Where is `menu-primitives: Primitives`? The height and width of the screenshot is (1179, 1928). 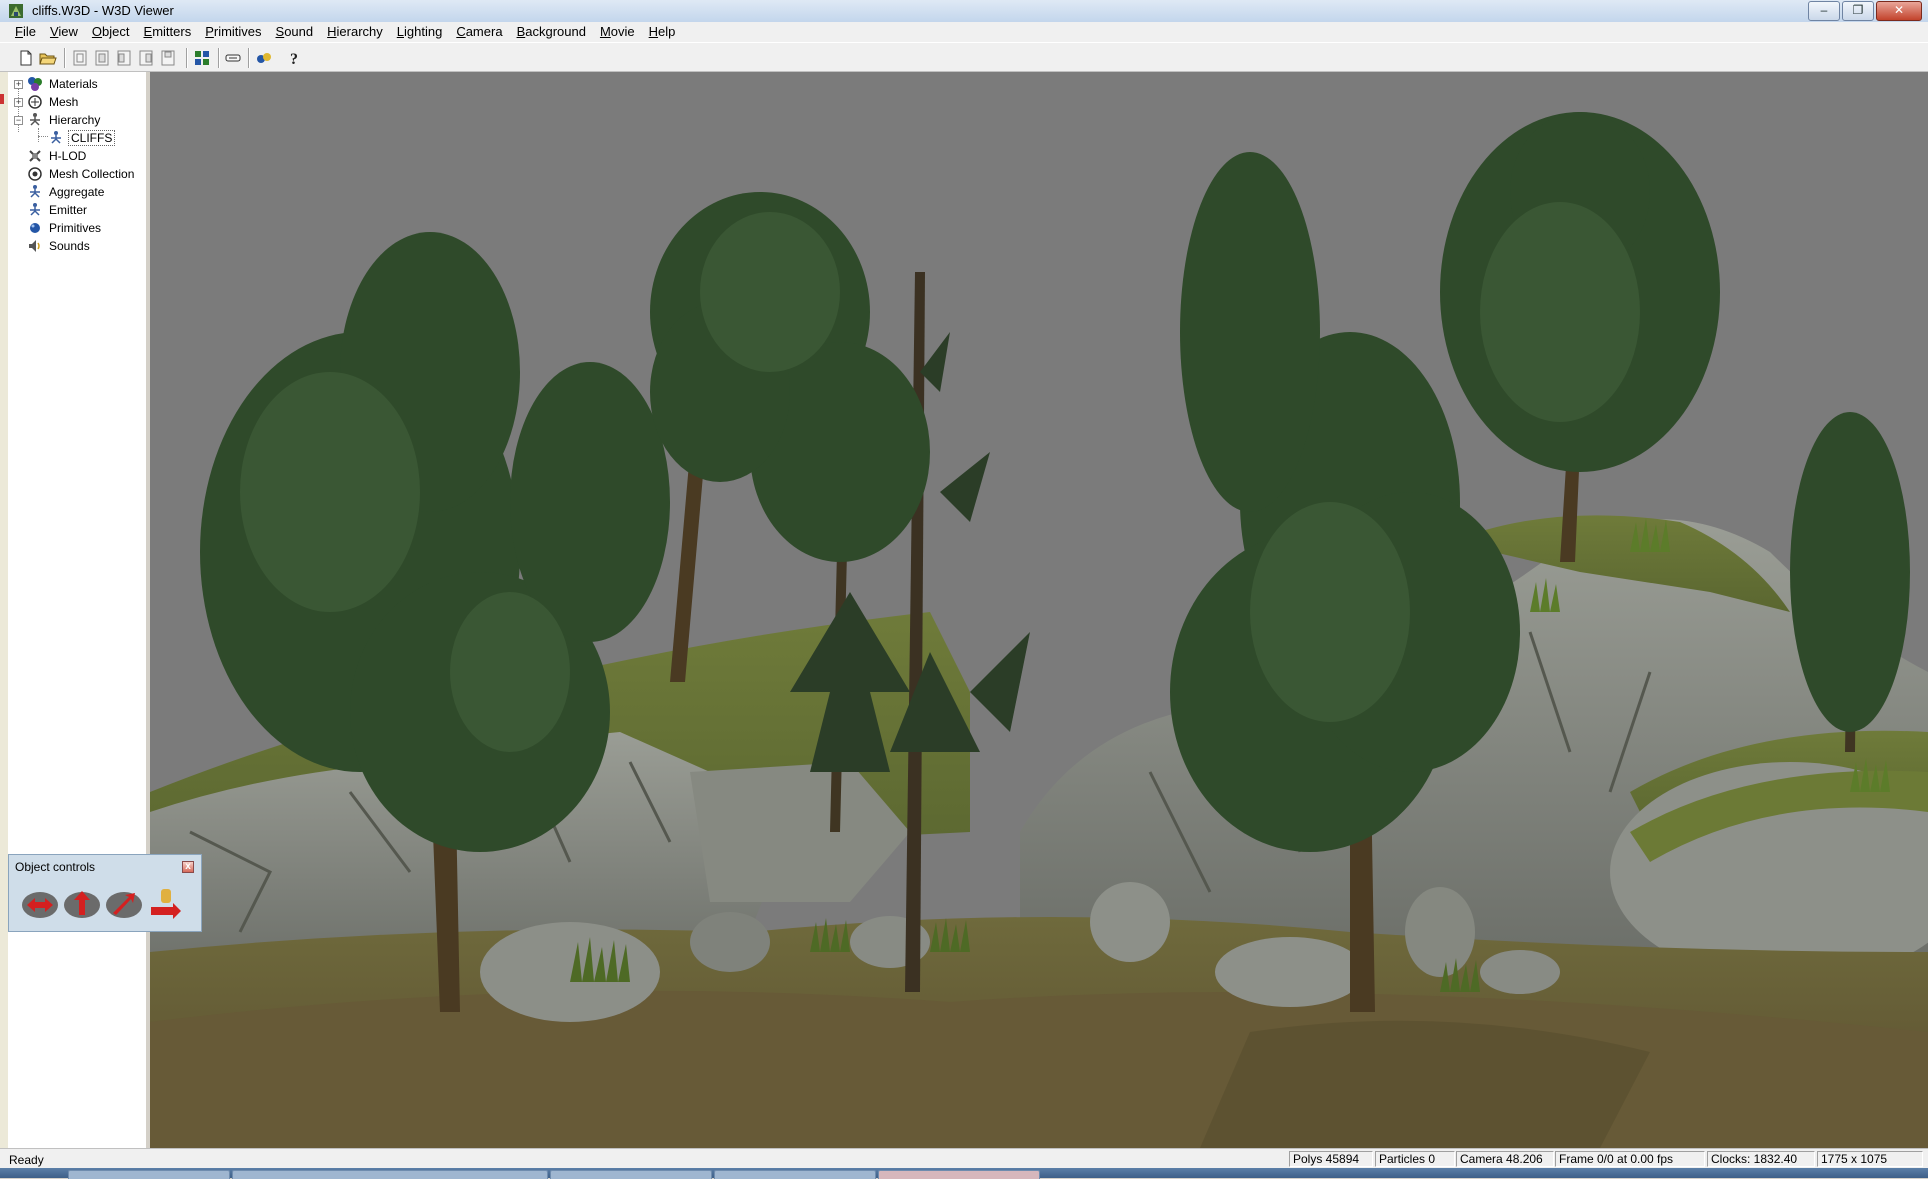 menu-primitives: Primitives is located at coordinates (233, 32).